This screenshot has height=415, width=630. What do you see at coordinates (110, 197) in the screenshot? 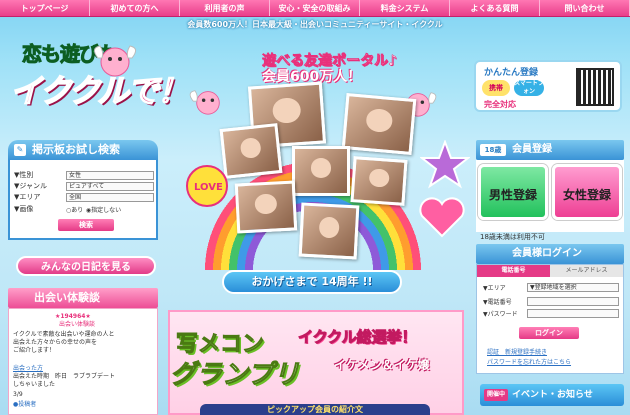
I see `area-select: 全国` at bounding box center [110, 197].